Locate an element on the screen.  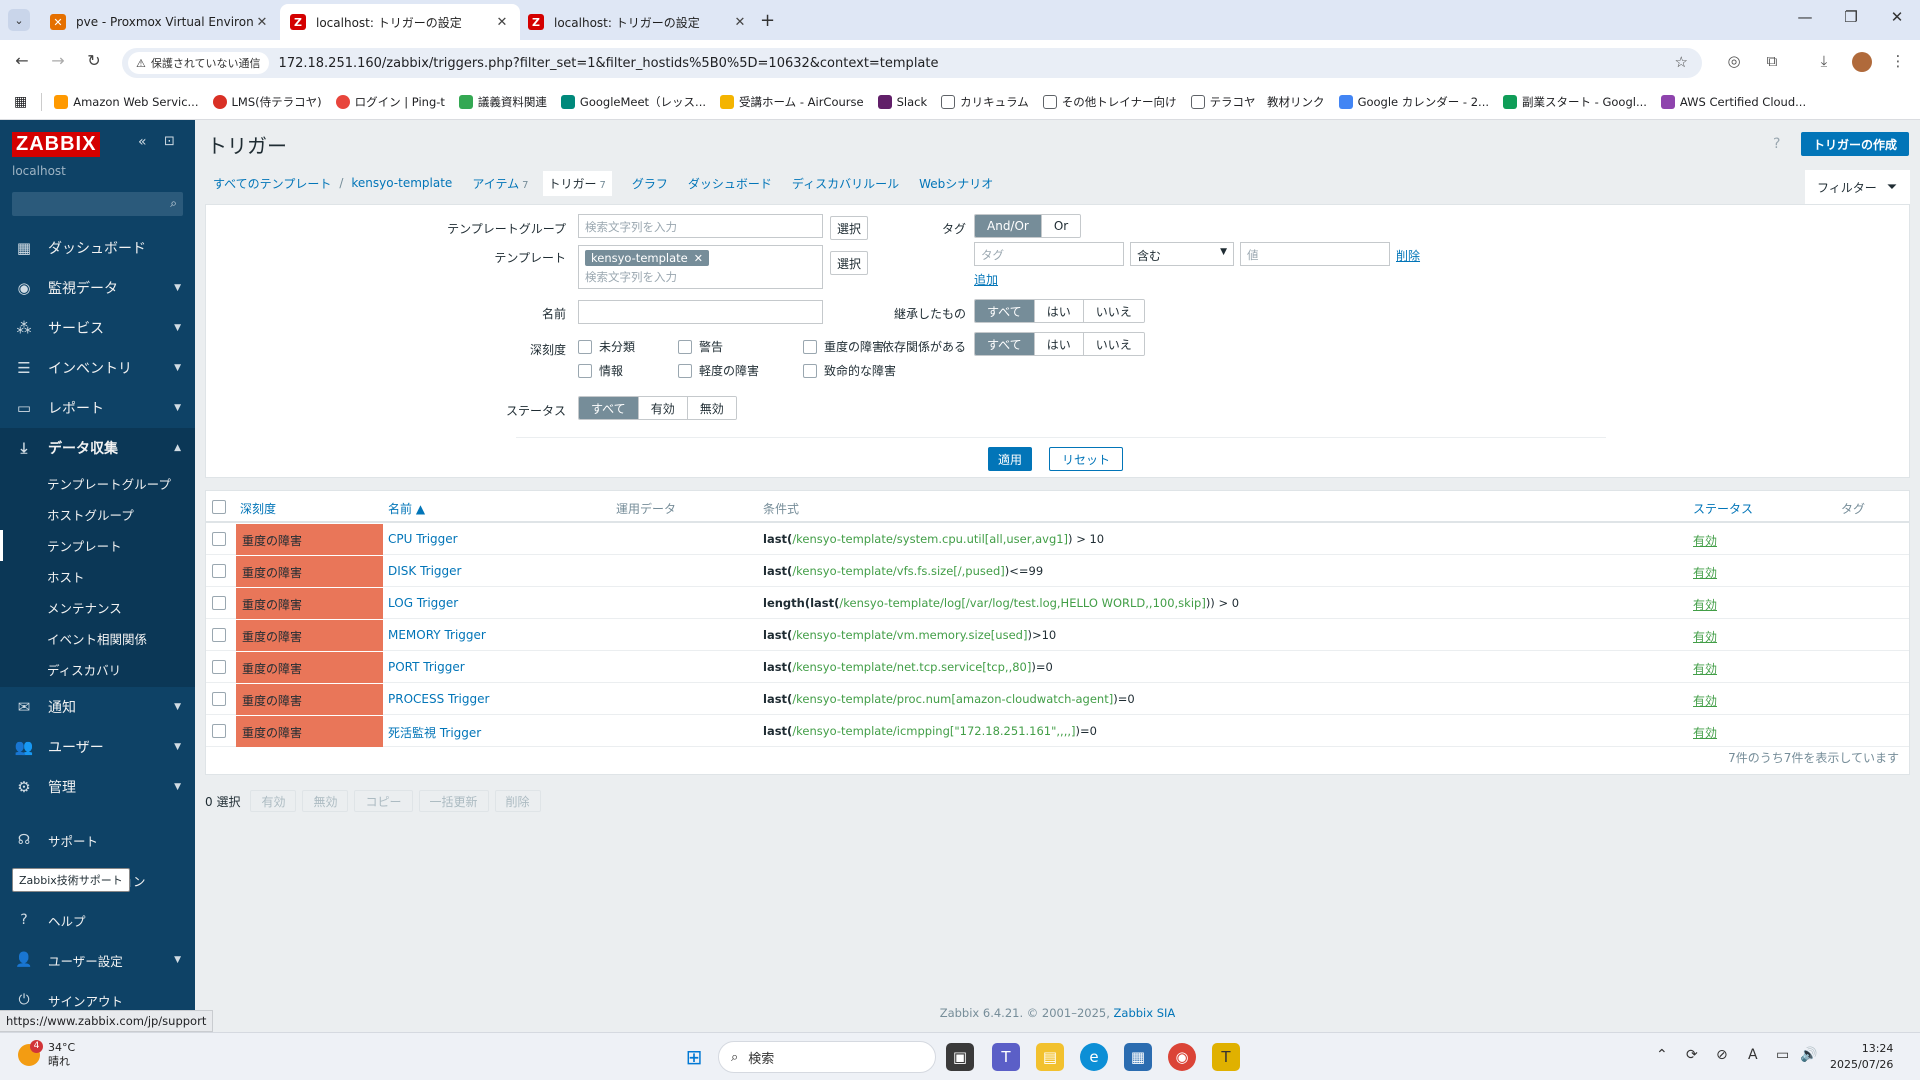
breadcrumb-all-templates: すべてのテンプレート is located at coordinates (272, 183).